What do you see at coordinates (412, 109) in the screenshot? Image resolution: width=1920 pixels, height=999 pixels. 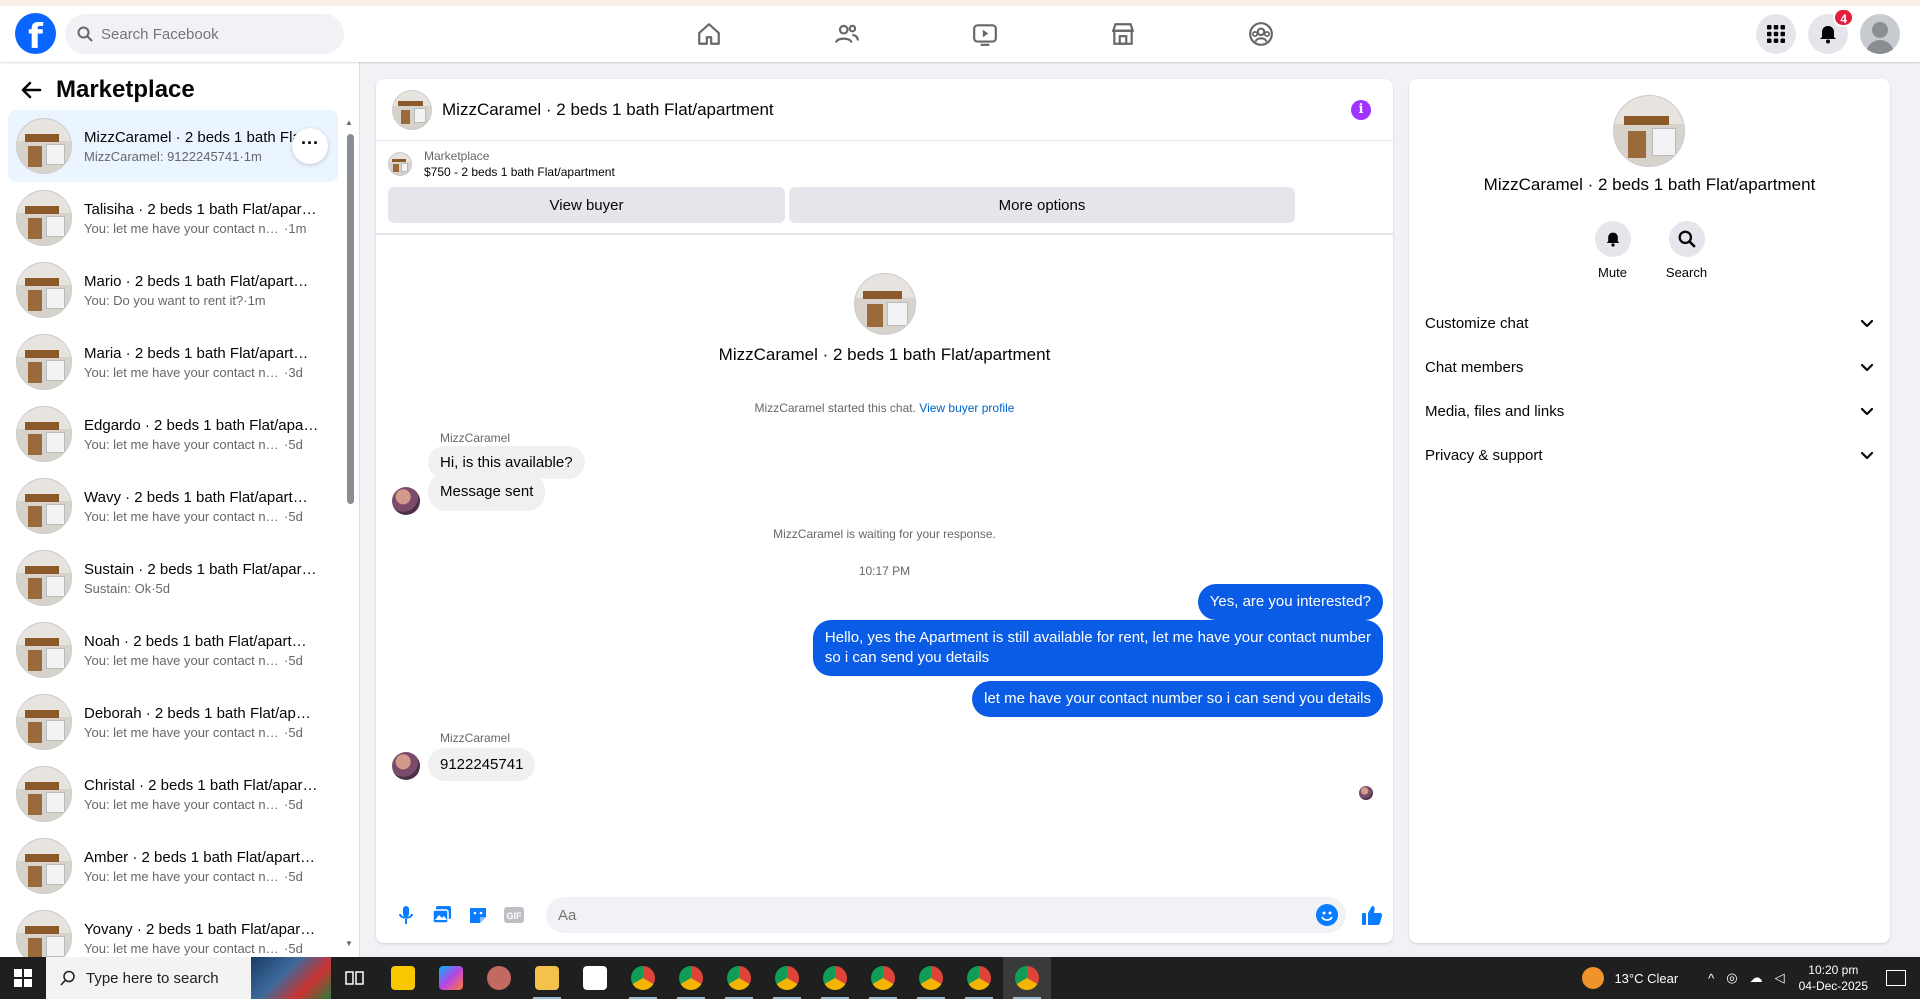 I see `listing-thumbnail` at bounding box center [412, 109].